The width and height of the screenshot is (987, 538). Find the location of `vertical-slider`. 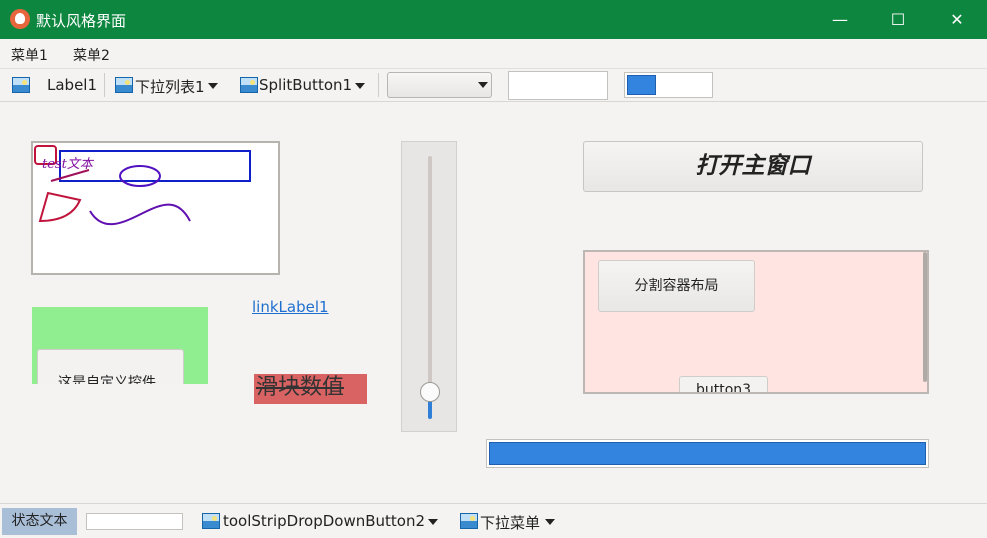

vertical-slider is located at coordinates (429, 286).